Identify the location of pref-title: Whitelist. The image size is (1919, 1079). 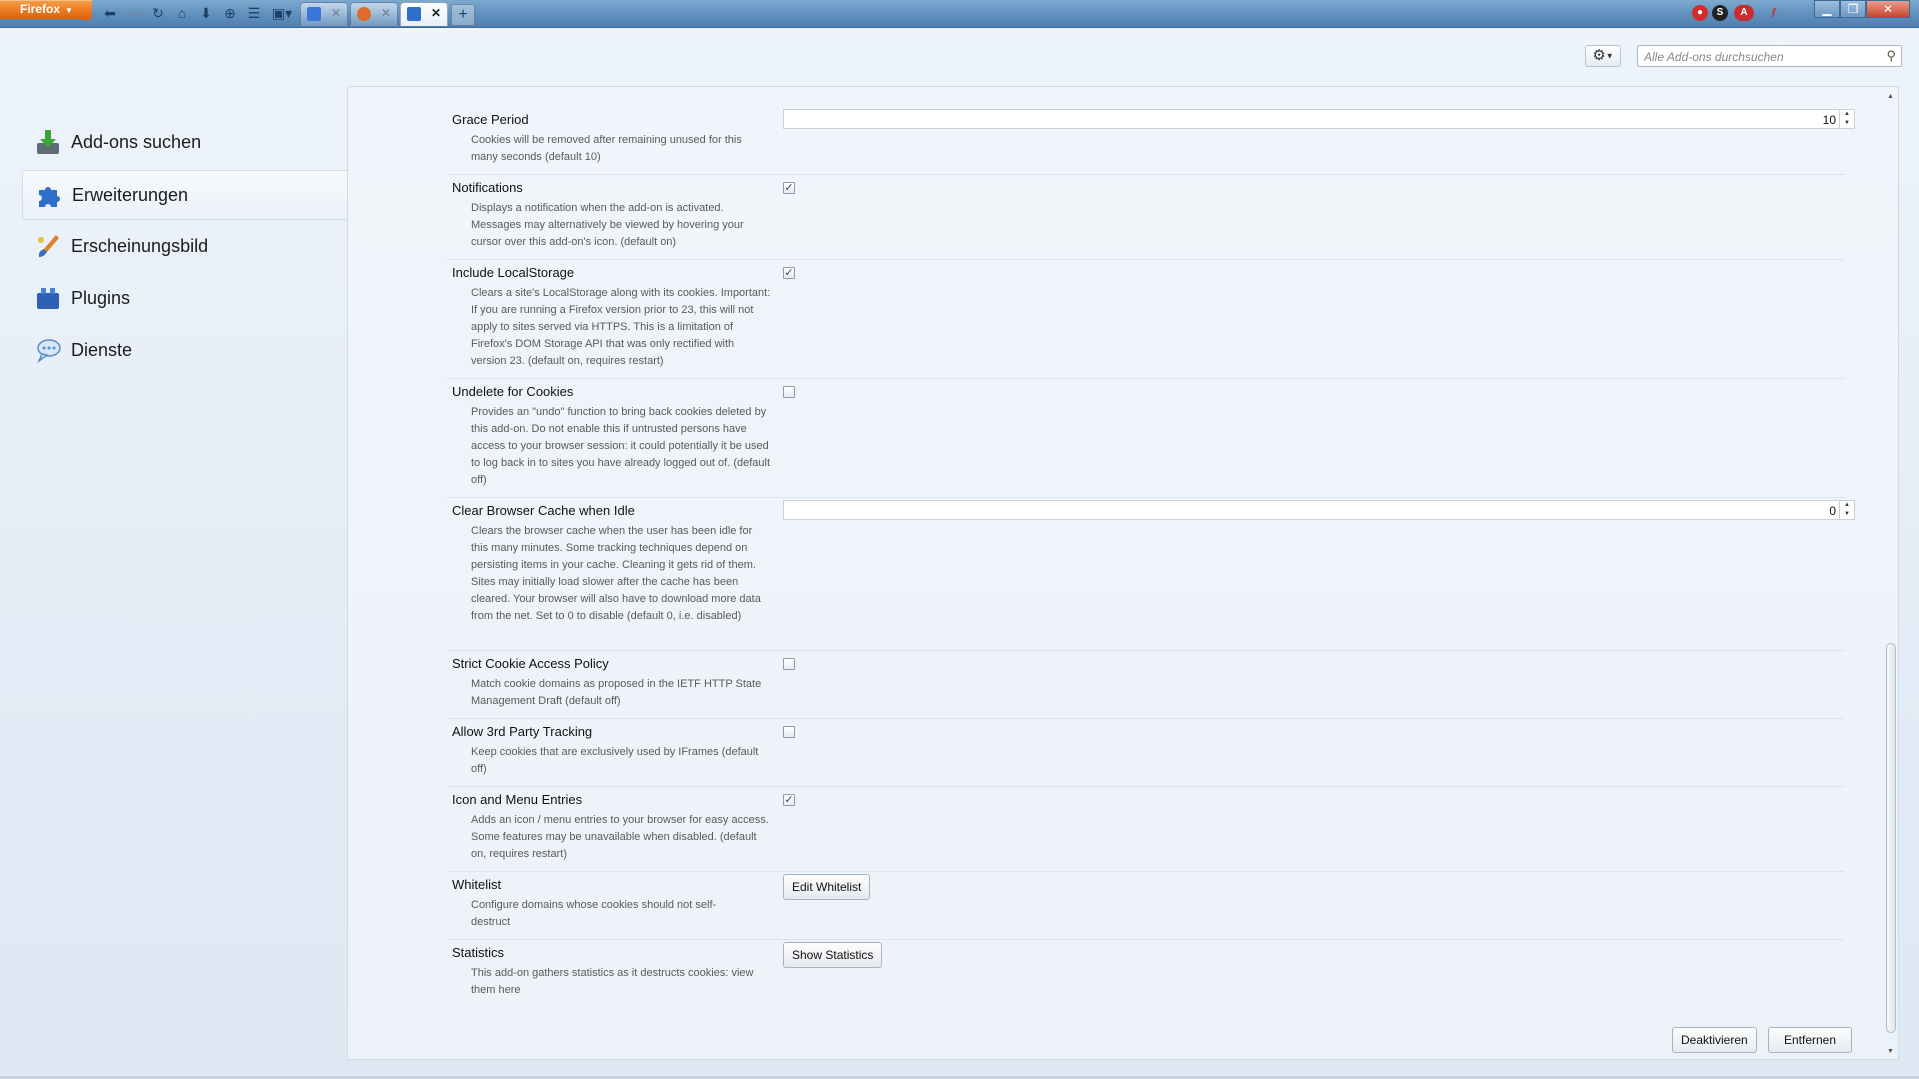
(477, 884).